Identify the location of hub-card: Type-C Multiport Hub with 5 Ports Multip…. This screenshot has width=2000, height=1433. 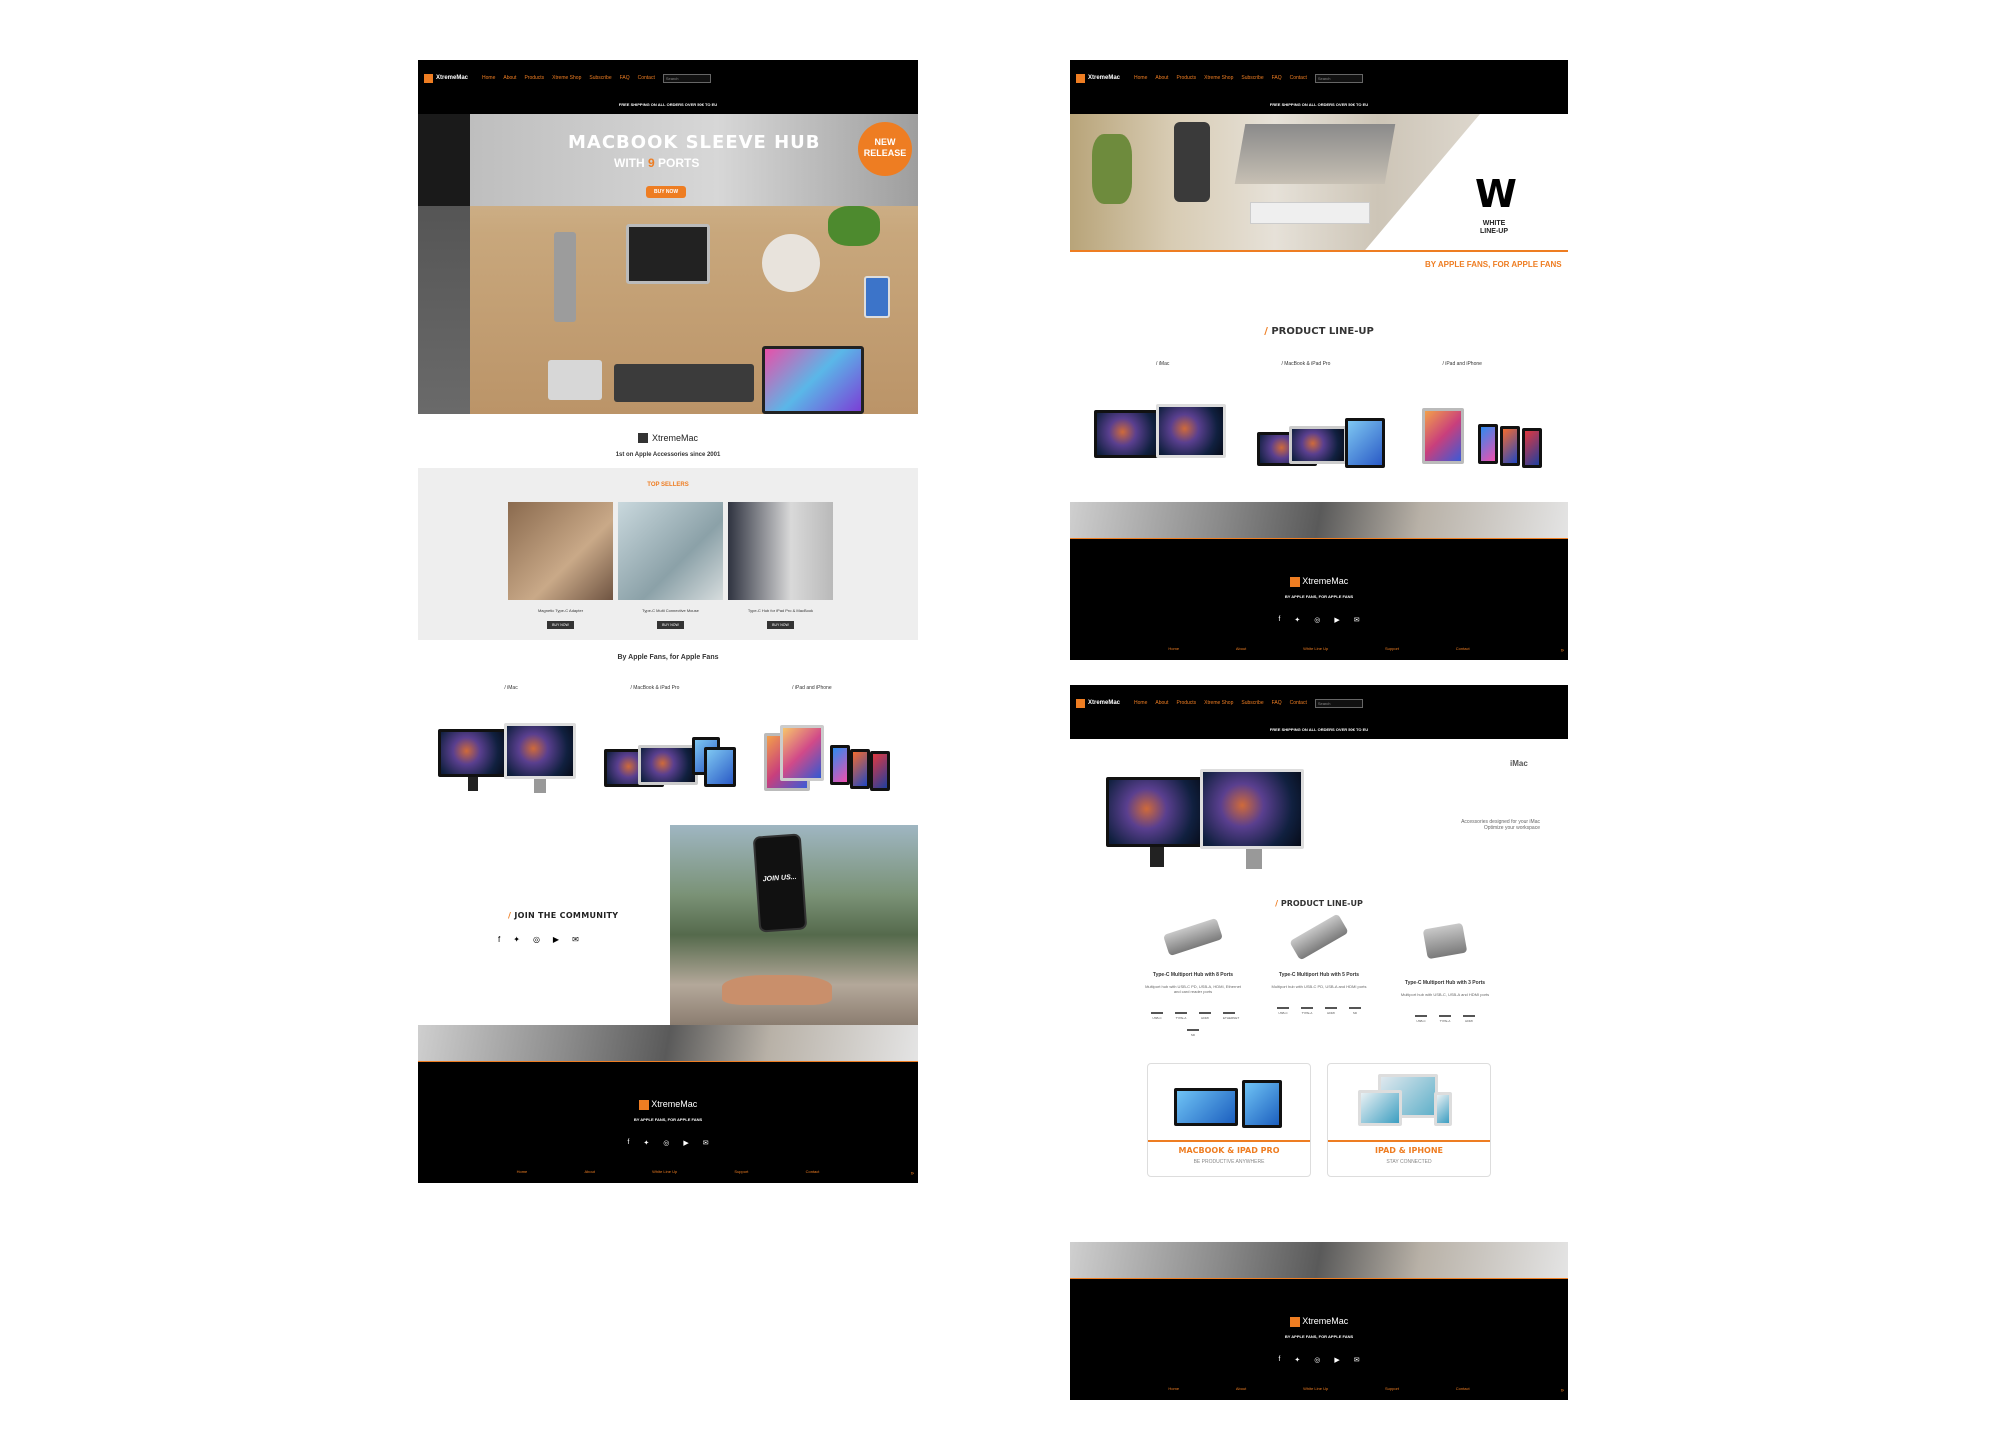
(1319, 976).